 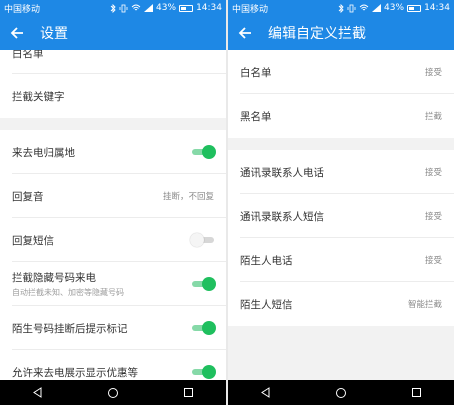 What do you see at coordinates (113, 284) in the screenshot?
I see `settings-item-block-hidden-numbers: 拦截隐藏号码来电 自动拦截未知、加密等隐藏号码` at bounding box center [113, 284].